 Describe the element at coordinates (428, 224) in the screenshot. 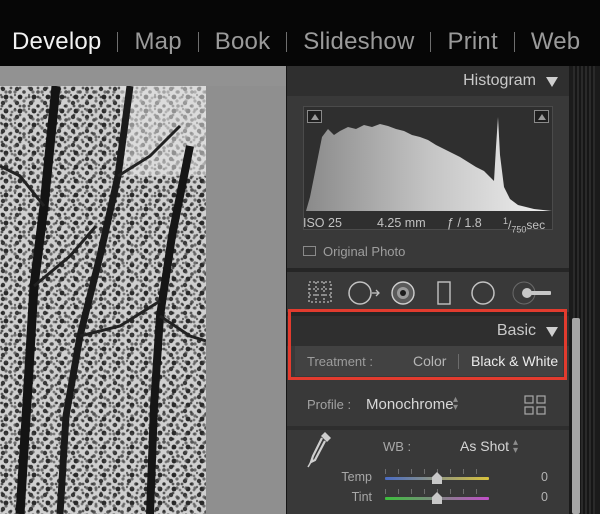

I see `photo-info-row: ISO 25 4.25 mm ƒ / 1.8 1/750sec` at that location.